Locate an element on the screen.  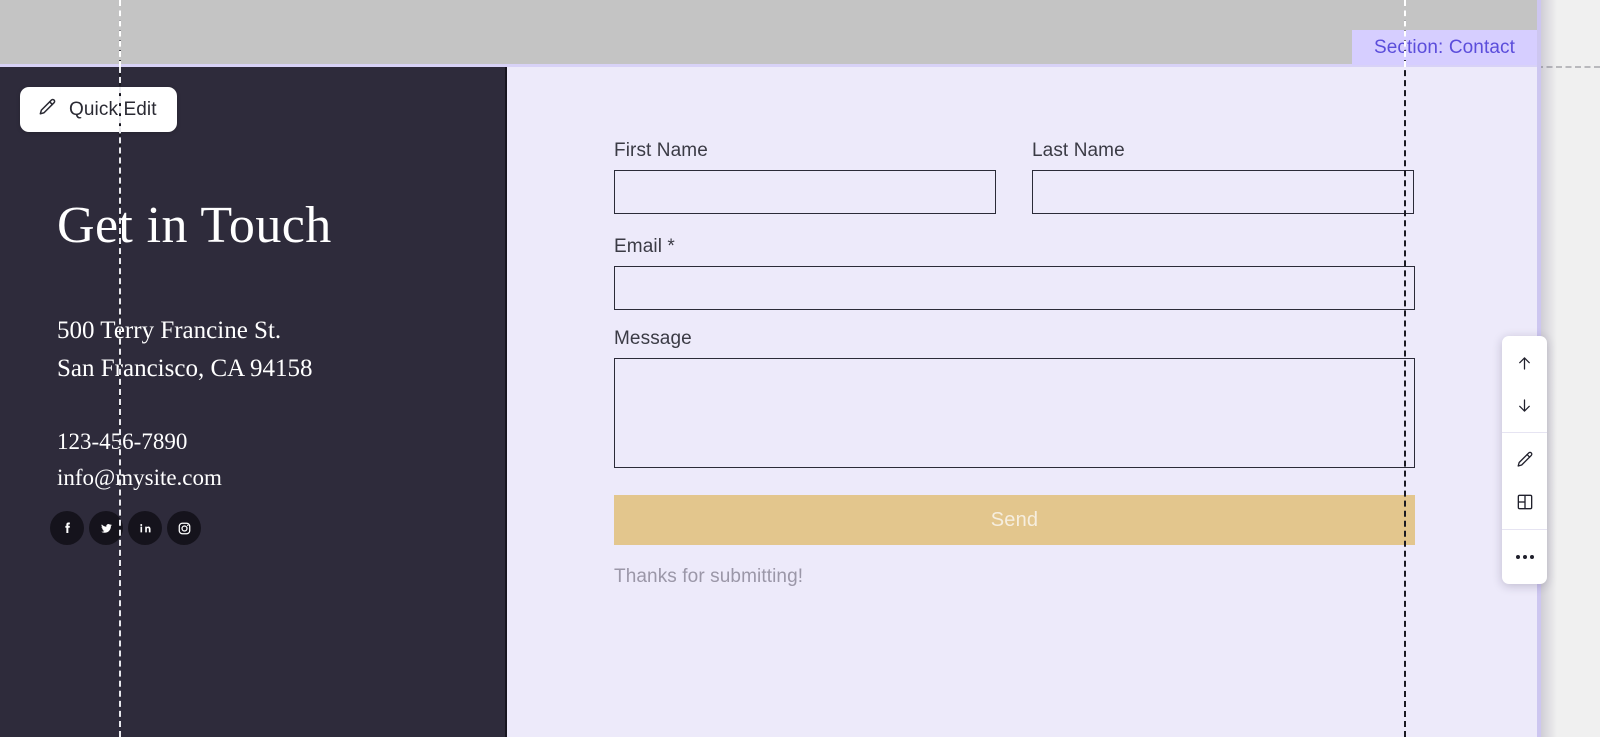
toolbar-group-move is located at coordinates (1524, 384).